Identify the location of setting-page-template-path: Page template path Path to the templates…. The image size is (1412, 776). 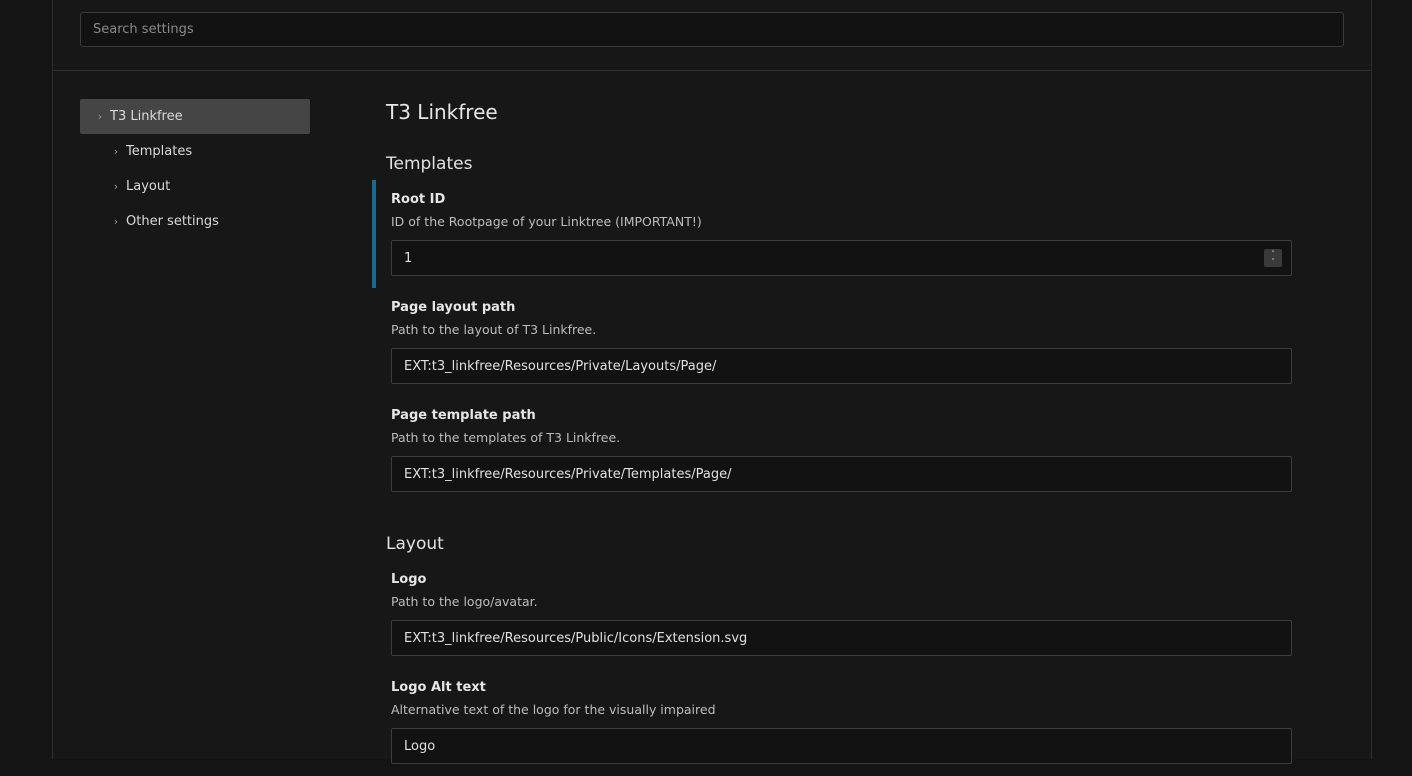
(841, 450).